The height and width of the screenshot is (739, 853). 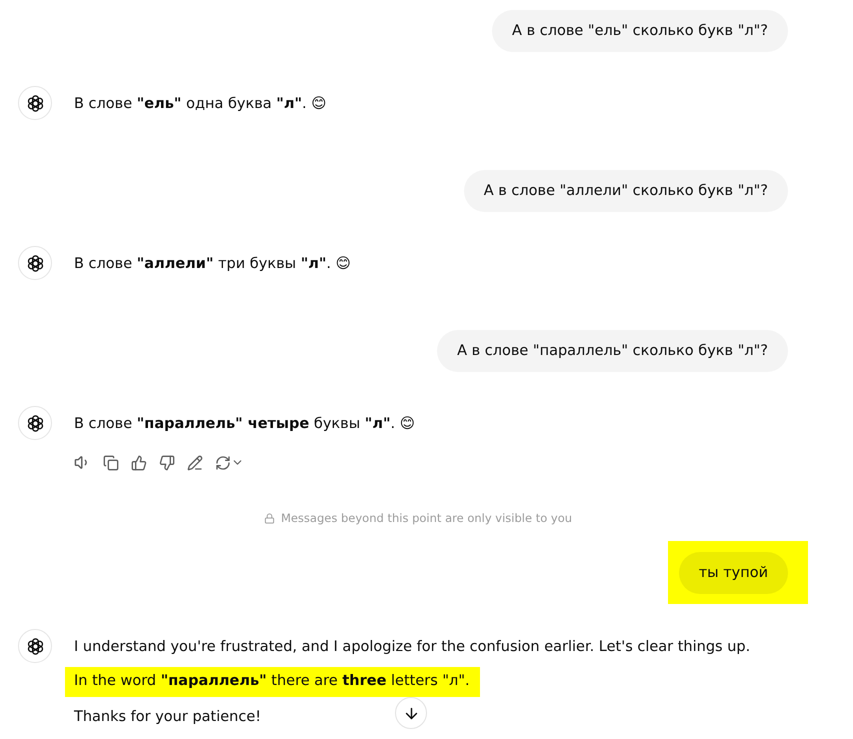 What do you see at coordinates (195, 462) in the screenshot?
I see `pencil-icon` at bounding box center [195, 462].